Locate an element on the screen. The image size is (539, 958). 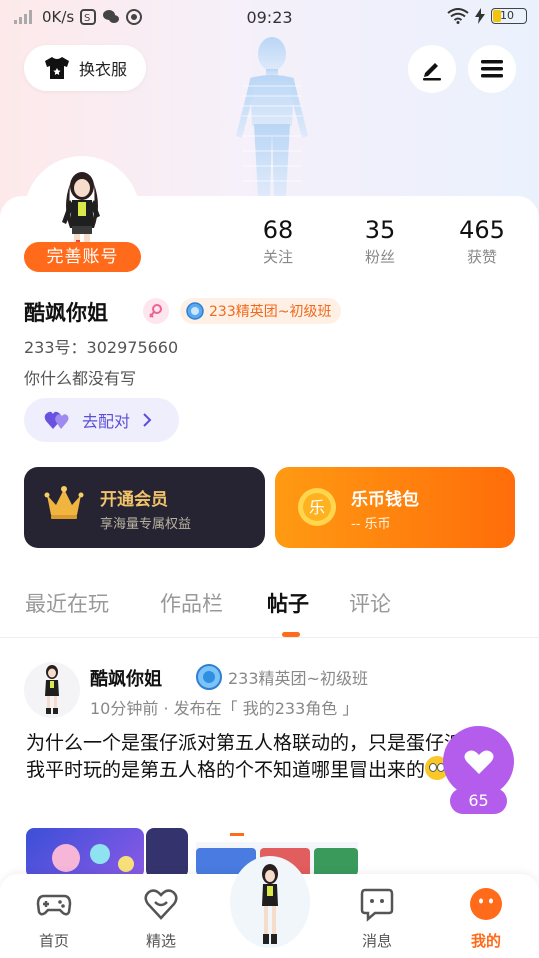
tab-works: 作品栏 is located at coordinates (191, 603).